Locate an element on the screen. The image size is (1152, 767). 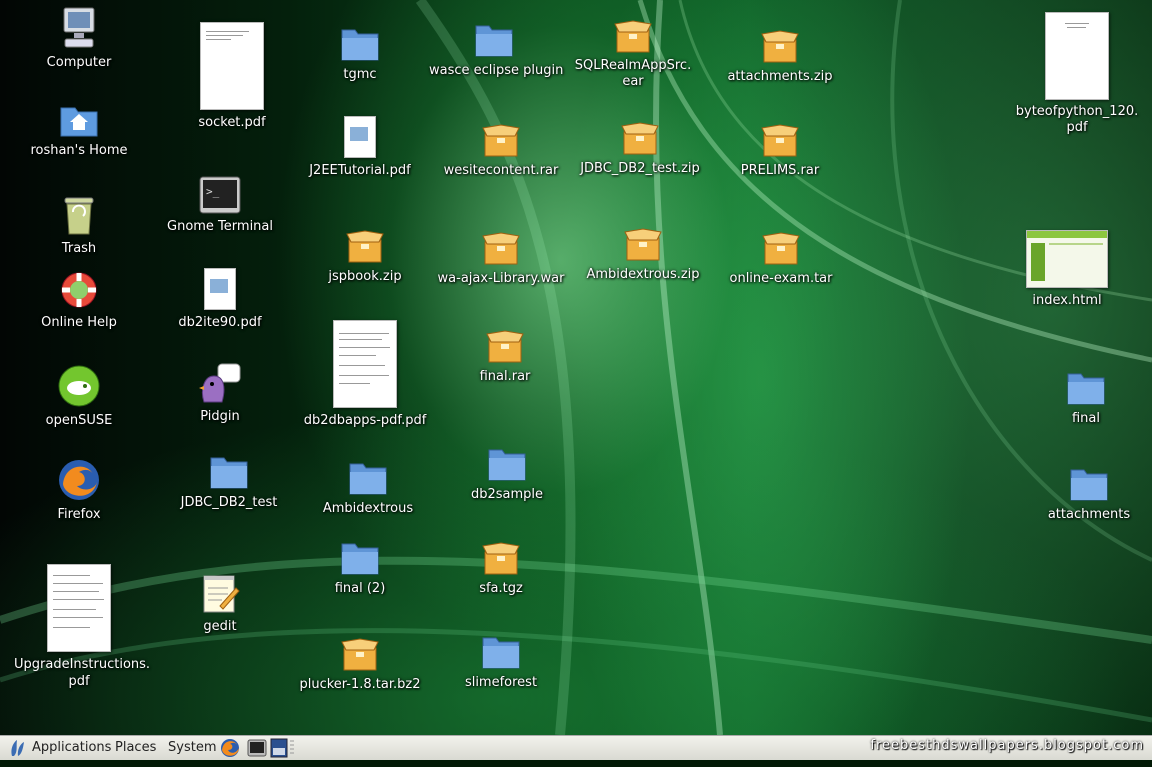
icon-label: index.html is located at coordinates (1067, 300).